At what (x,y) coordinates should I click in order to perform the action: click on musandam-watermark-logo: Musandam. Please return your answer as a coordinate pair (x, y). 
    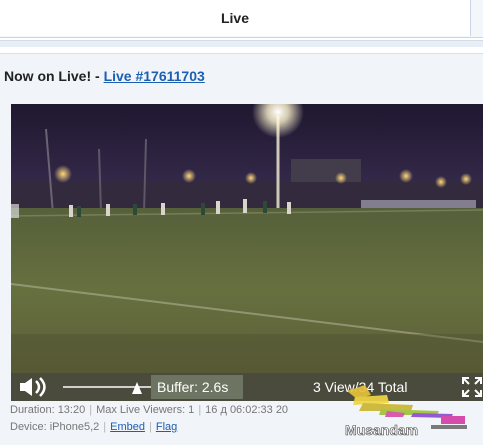
    Looking at the image, I should click on (406, 411).